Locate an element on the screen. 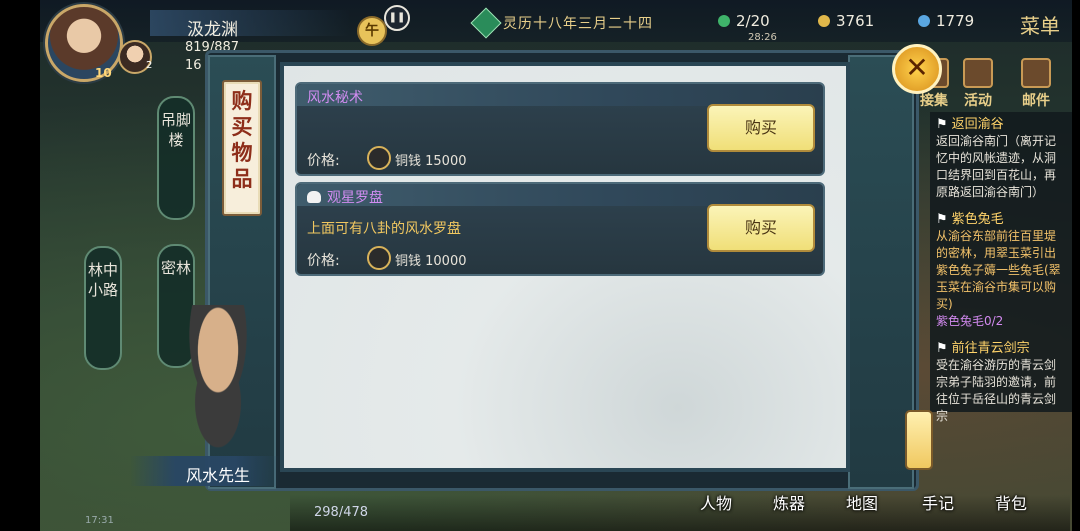  item-description: 上面可有八卦的风水罗盘 is located at coordinates (384, 229).